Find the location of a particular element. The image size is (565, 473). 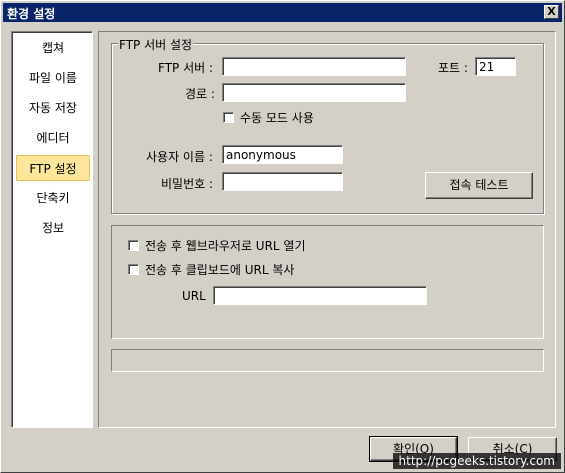

sidebar-item-info: 정보 is located at coordinates (53, 228).